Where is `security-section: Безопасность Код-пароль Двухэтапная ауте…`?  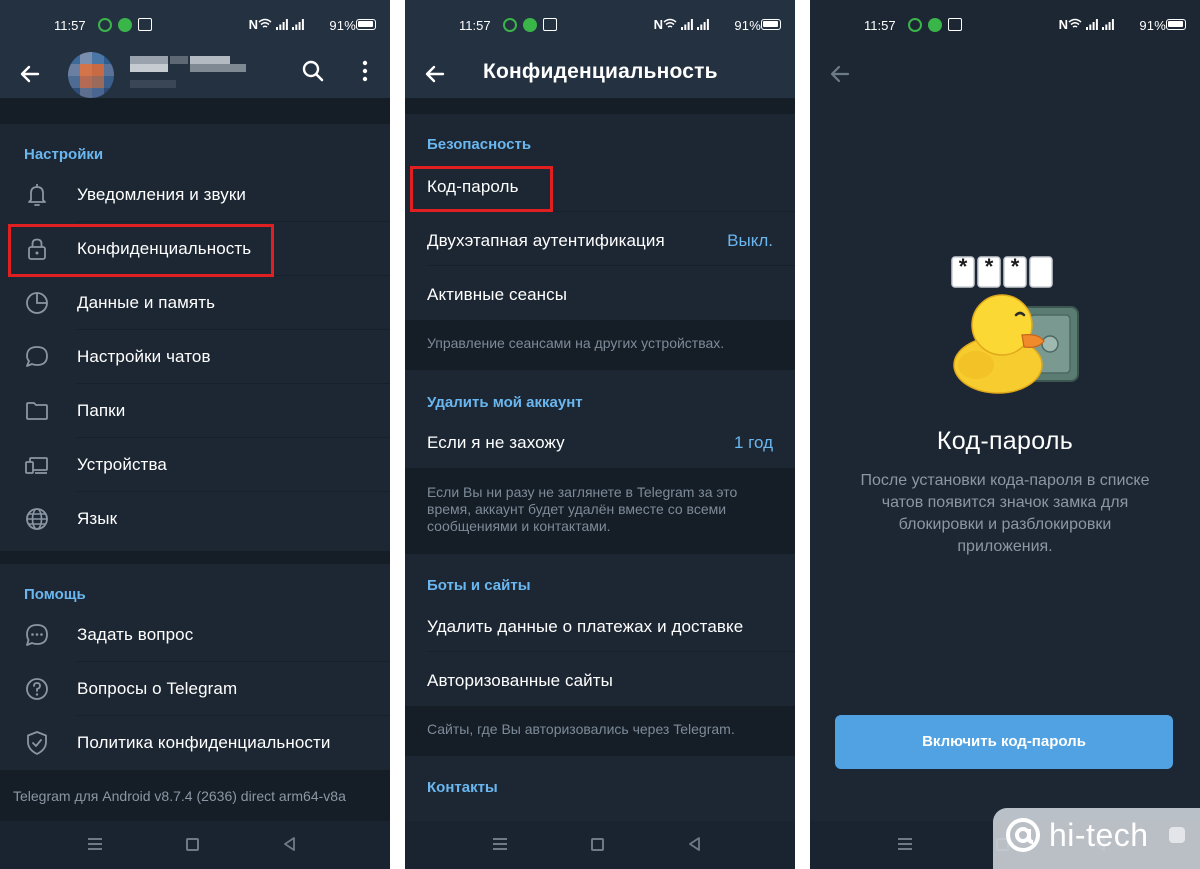 security-section: Безопасность Код-пароль Двухэтапная ауте… is located at coordinates (600, 217).